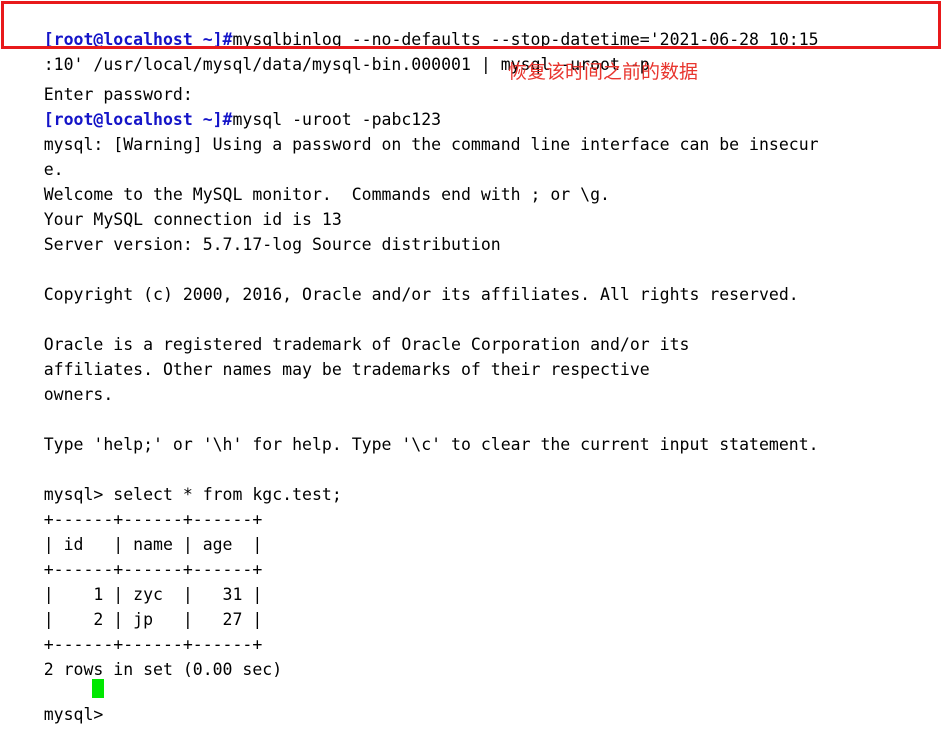 The image size is (945, 752). What do you see at coordinates (34, 155) in the screenshot?
I see `terminal-line-warning-2: e.` at bounding box center [34, 155].